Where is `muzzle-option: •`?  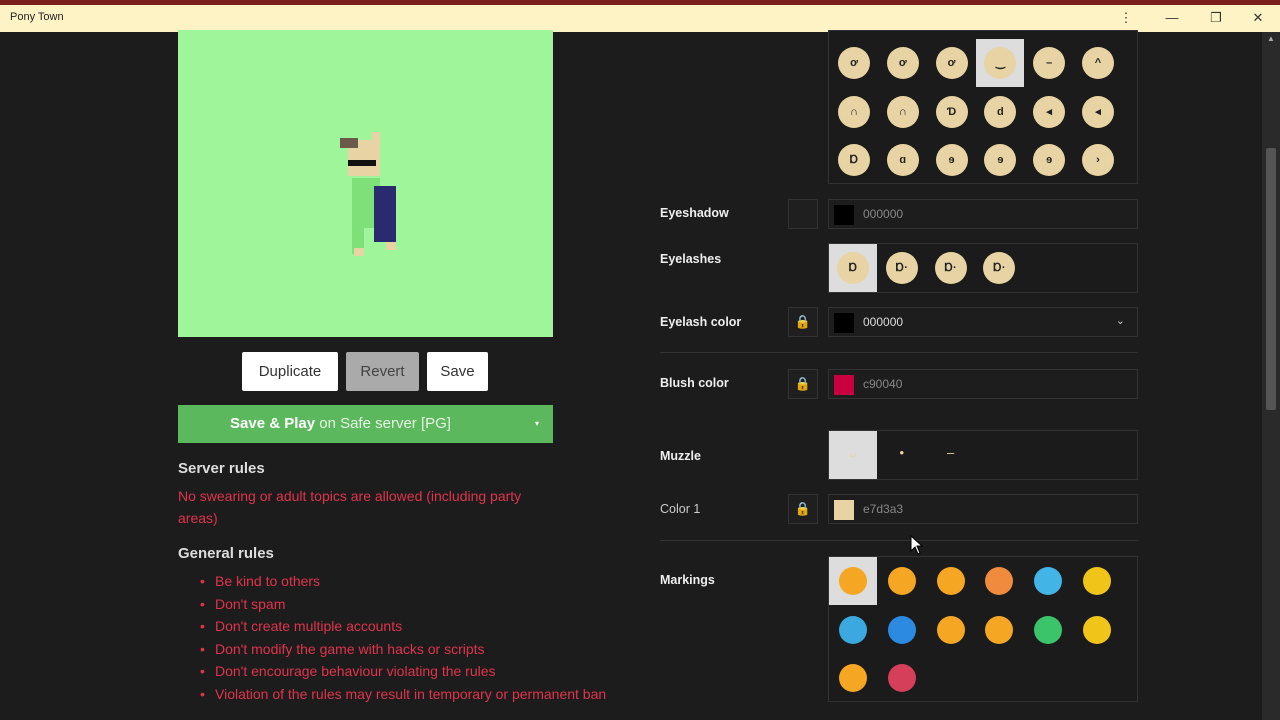
muzzle-option: • is located at coordinates (902, 455).